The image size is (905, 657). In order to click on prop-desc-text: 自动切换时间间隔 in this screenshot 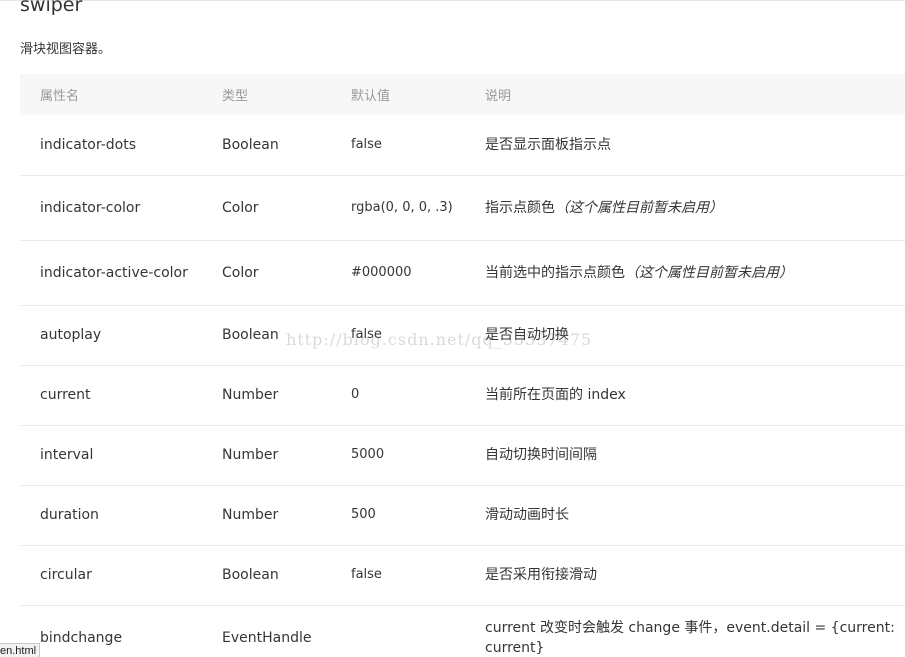, I will do `click(541, 455)`.